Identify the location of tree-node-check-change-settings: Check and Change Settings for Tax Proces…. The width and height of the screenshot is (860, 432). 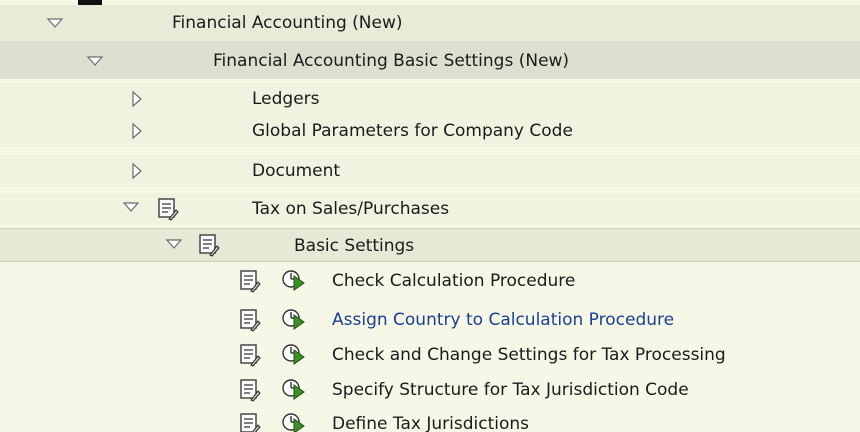
(430, 355).